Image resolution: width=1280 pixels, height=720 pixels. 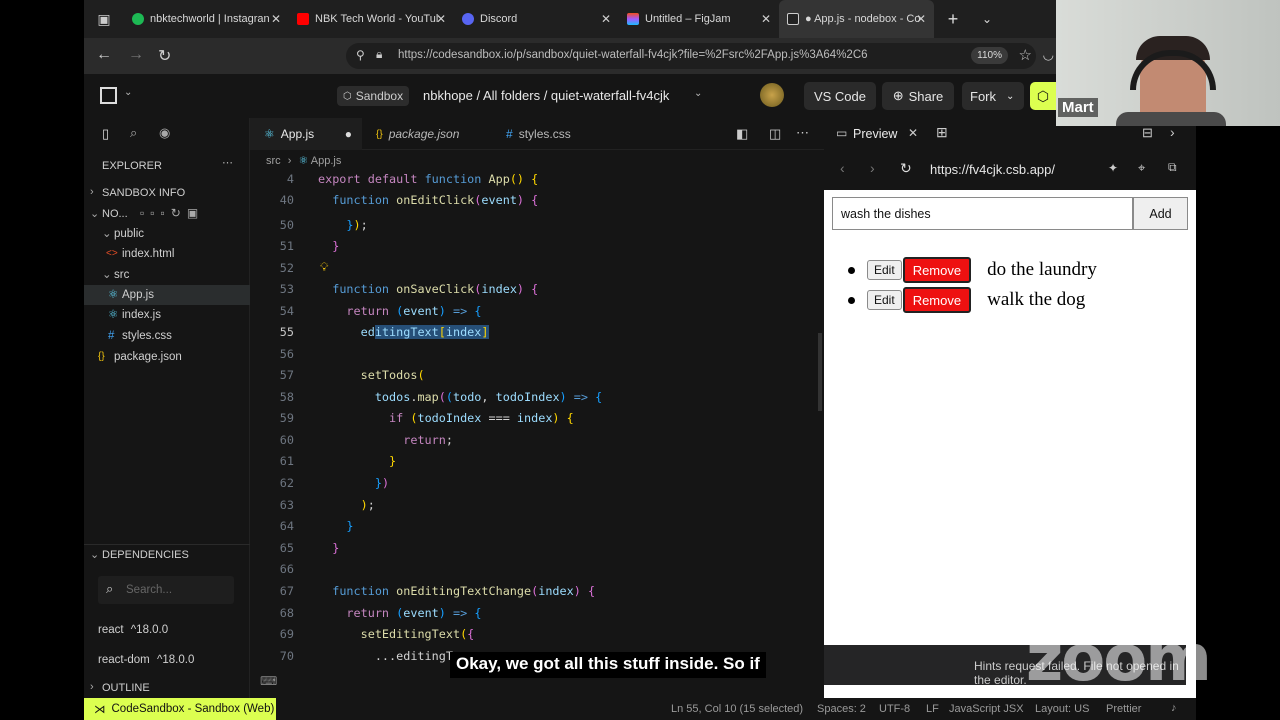 What do you see at coordinates (842, 168) in the screenshot?
I see `back-icon: ‹` at bounding box center [842, 168].